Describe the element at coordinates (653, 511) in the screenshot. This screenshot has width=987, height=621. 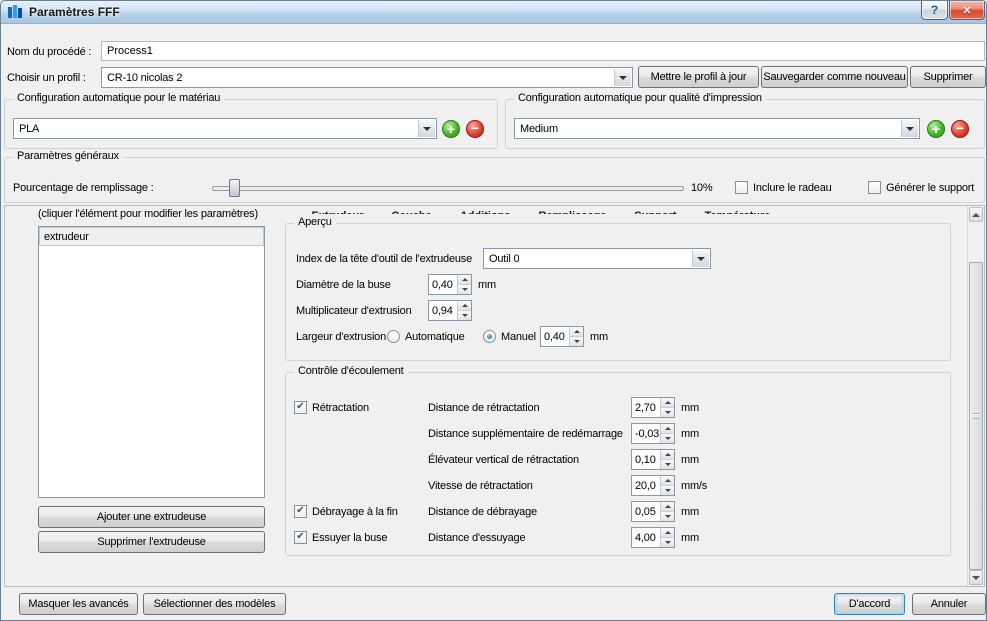
I see `coast-distance-spinbox: 0,05` at that location.